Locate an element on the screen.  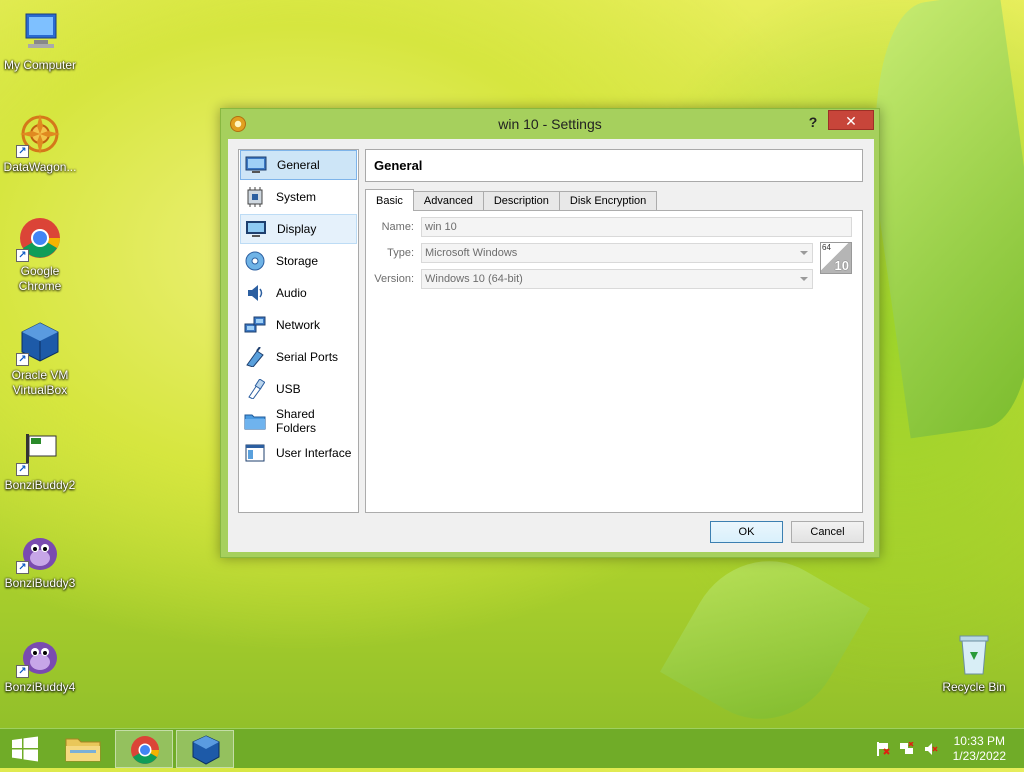
network-icon is located at coordinates (255, 325).